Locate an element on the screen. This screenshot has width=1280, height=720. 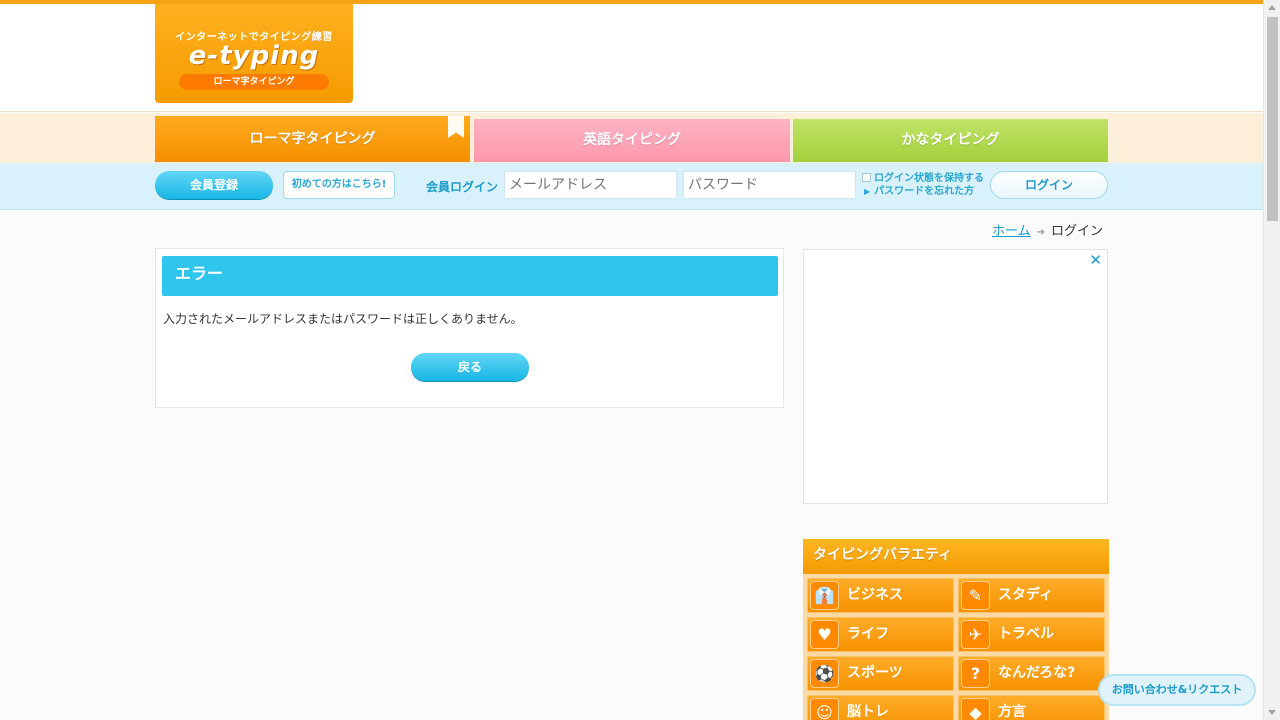
contact-request-button: お問い合わせ&リクエスト is located at coordinates (1177, 690).